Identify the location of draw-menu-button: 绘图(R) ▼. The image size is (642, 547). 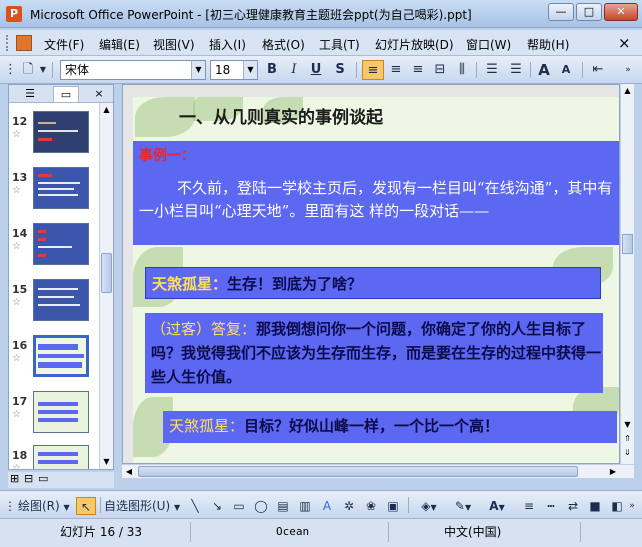
(44, 506).